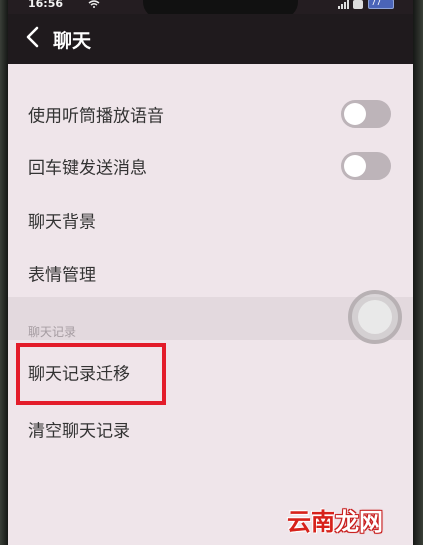 The height and width of the screenshot is (545, 423). I want to click on hd-icon, so click(358, 4).